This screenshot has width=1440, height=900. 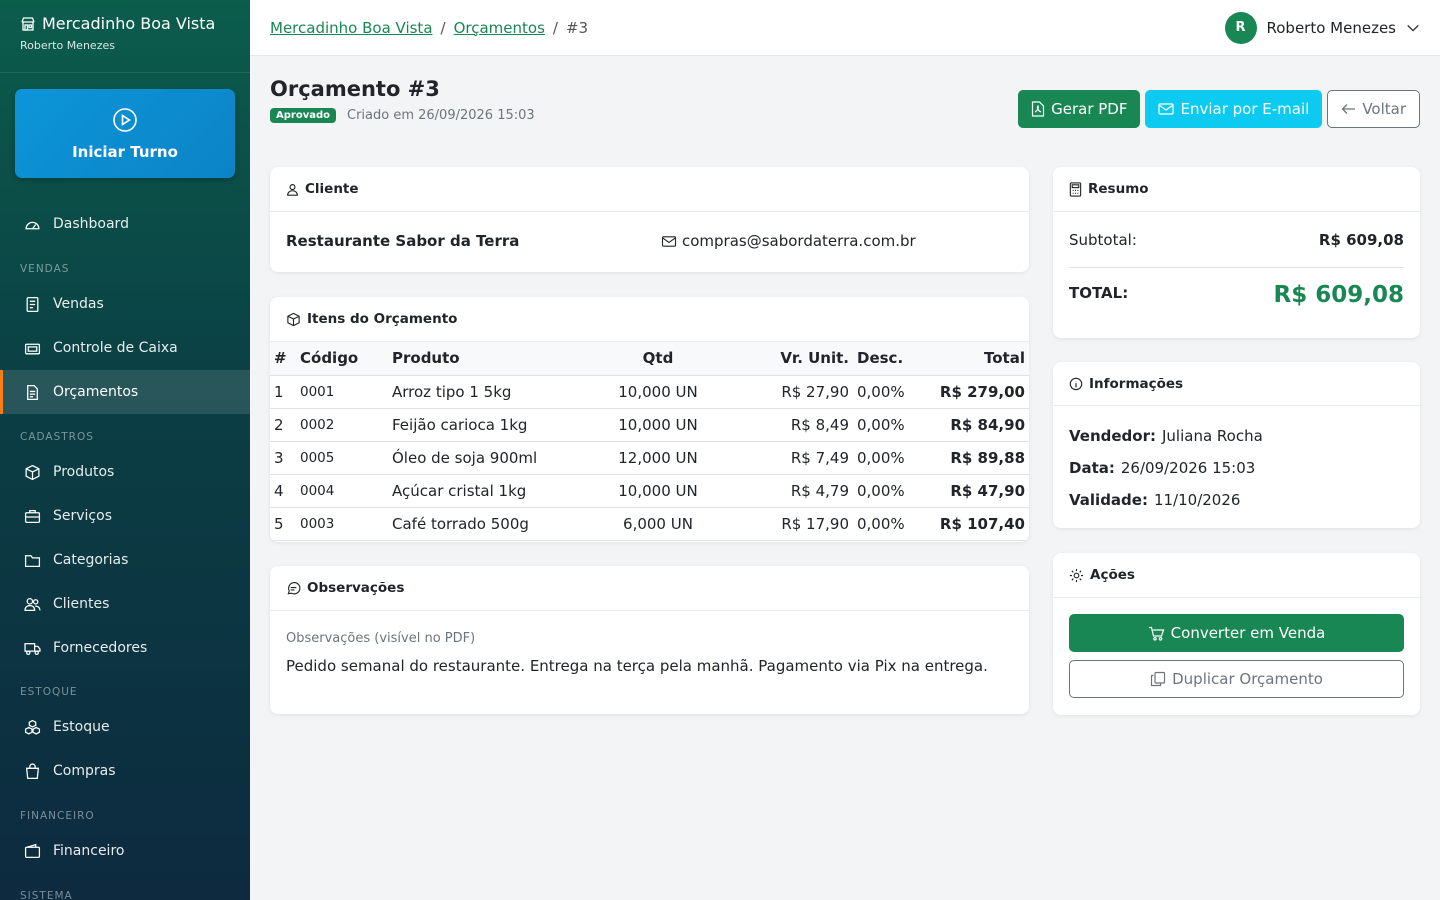 What do you see at coordinates (32, 392) in the screenshot?
I see `document-icon` at bounding box center [32, 392].